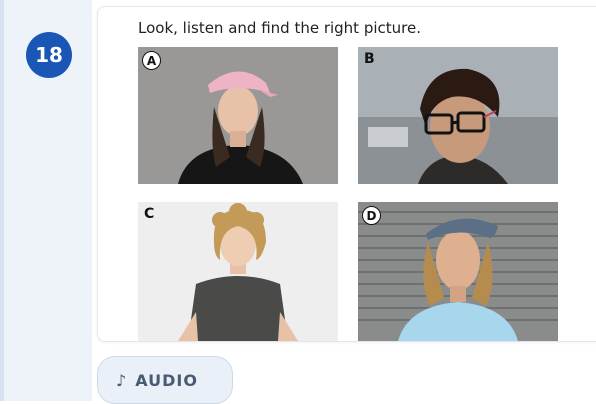 The width and height of the screenshot is (596, 404). What do you see at coordinates (49, 55) in the screenshot?
I see `question-number-badge: 18` at bounding box center [49, 55].